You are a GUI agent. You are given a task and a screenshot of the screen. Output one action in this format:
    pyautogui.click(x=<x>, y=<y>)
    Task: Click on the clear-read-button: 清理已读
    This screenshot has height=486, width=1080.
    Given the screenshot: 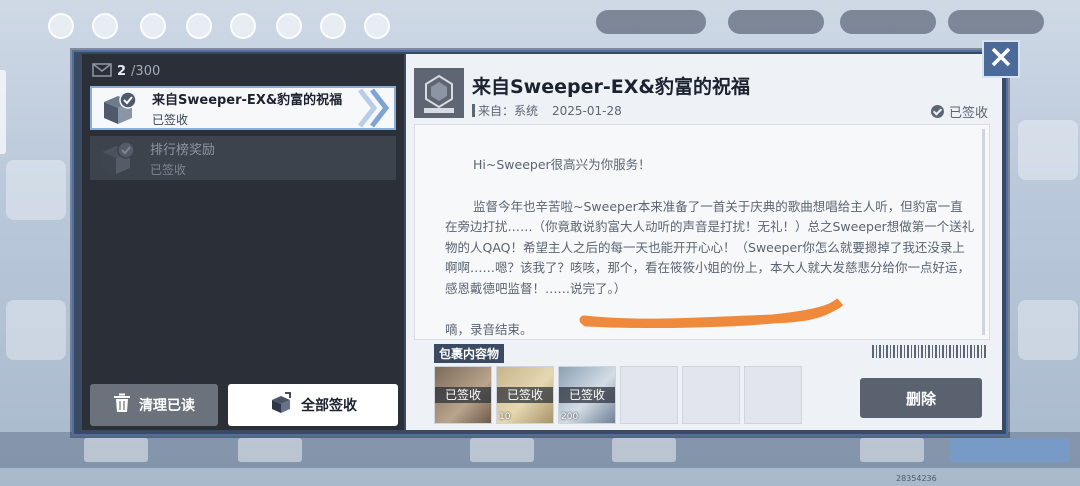 What is the action you would take?
    pyautogui.click(x=154, y=405)
    